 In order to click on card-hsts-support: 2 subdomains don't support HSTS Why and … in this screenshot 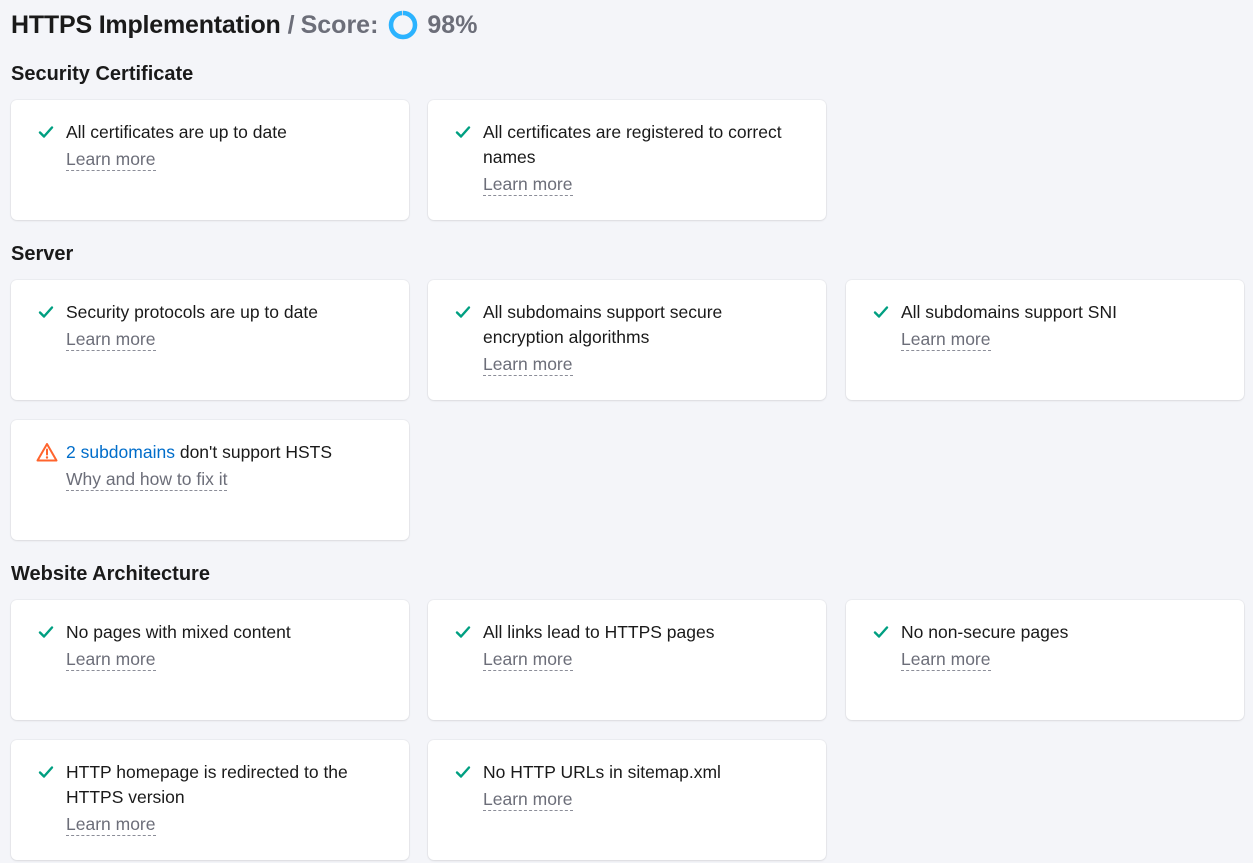, I will do `click(210, 480)`.